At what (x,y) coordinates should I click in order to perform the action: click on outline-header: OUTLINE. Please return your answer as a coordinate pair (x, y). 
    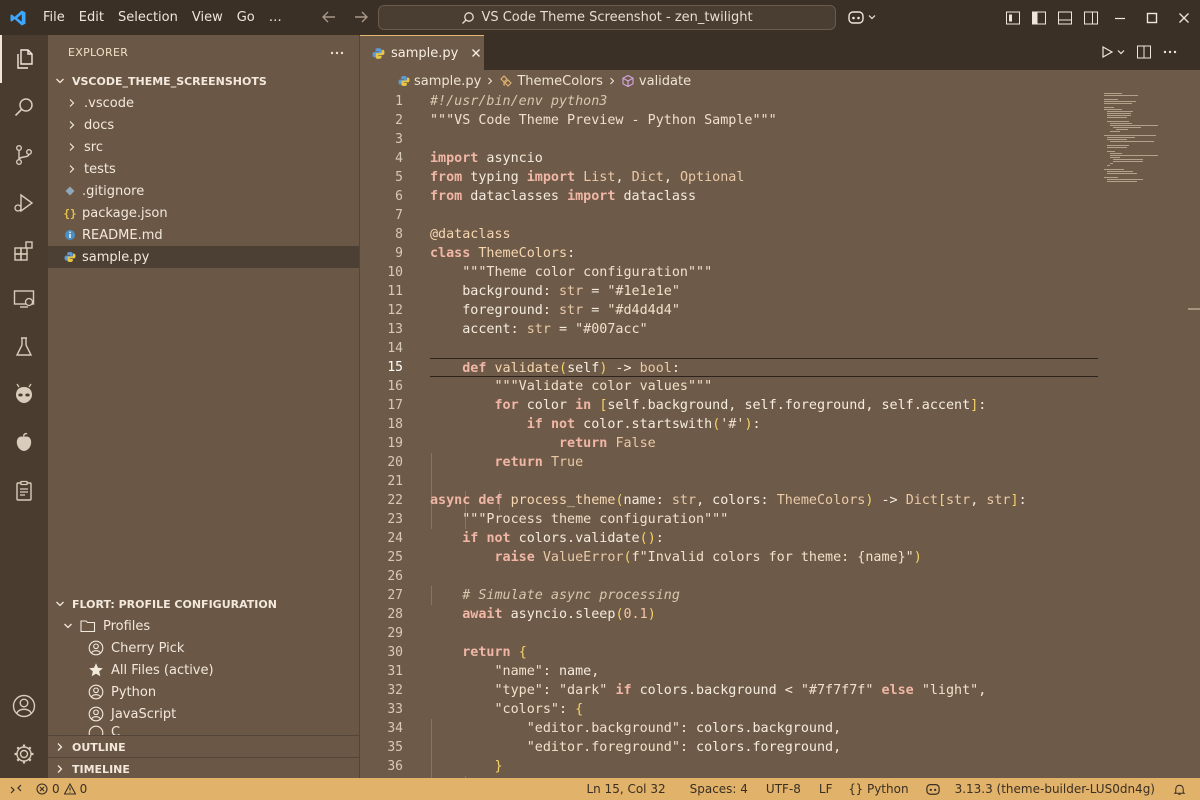
    Looking at the image, I should click on (203, 747).